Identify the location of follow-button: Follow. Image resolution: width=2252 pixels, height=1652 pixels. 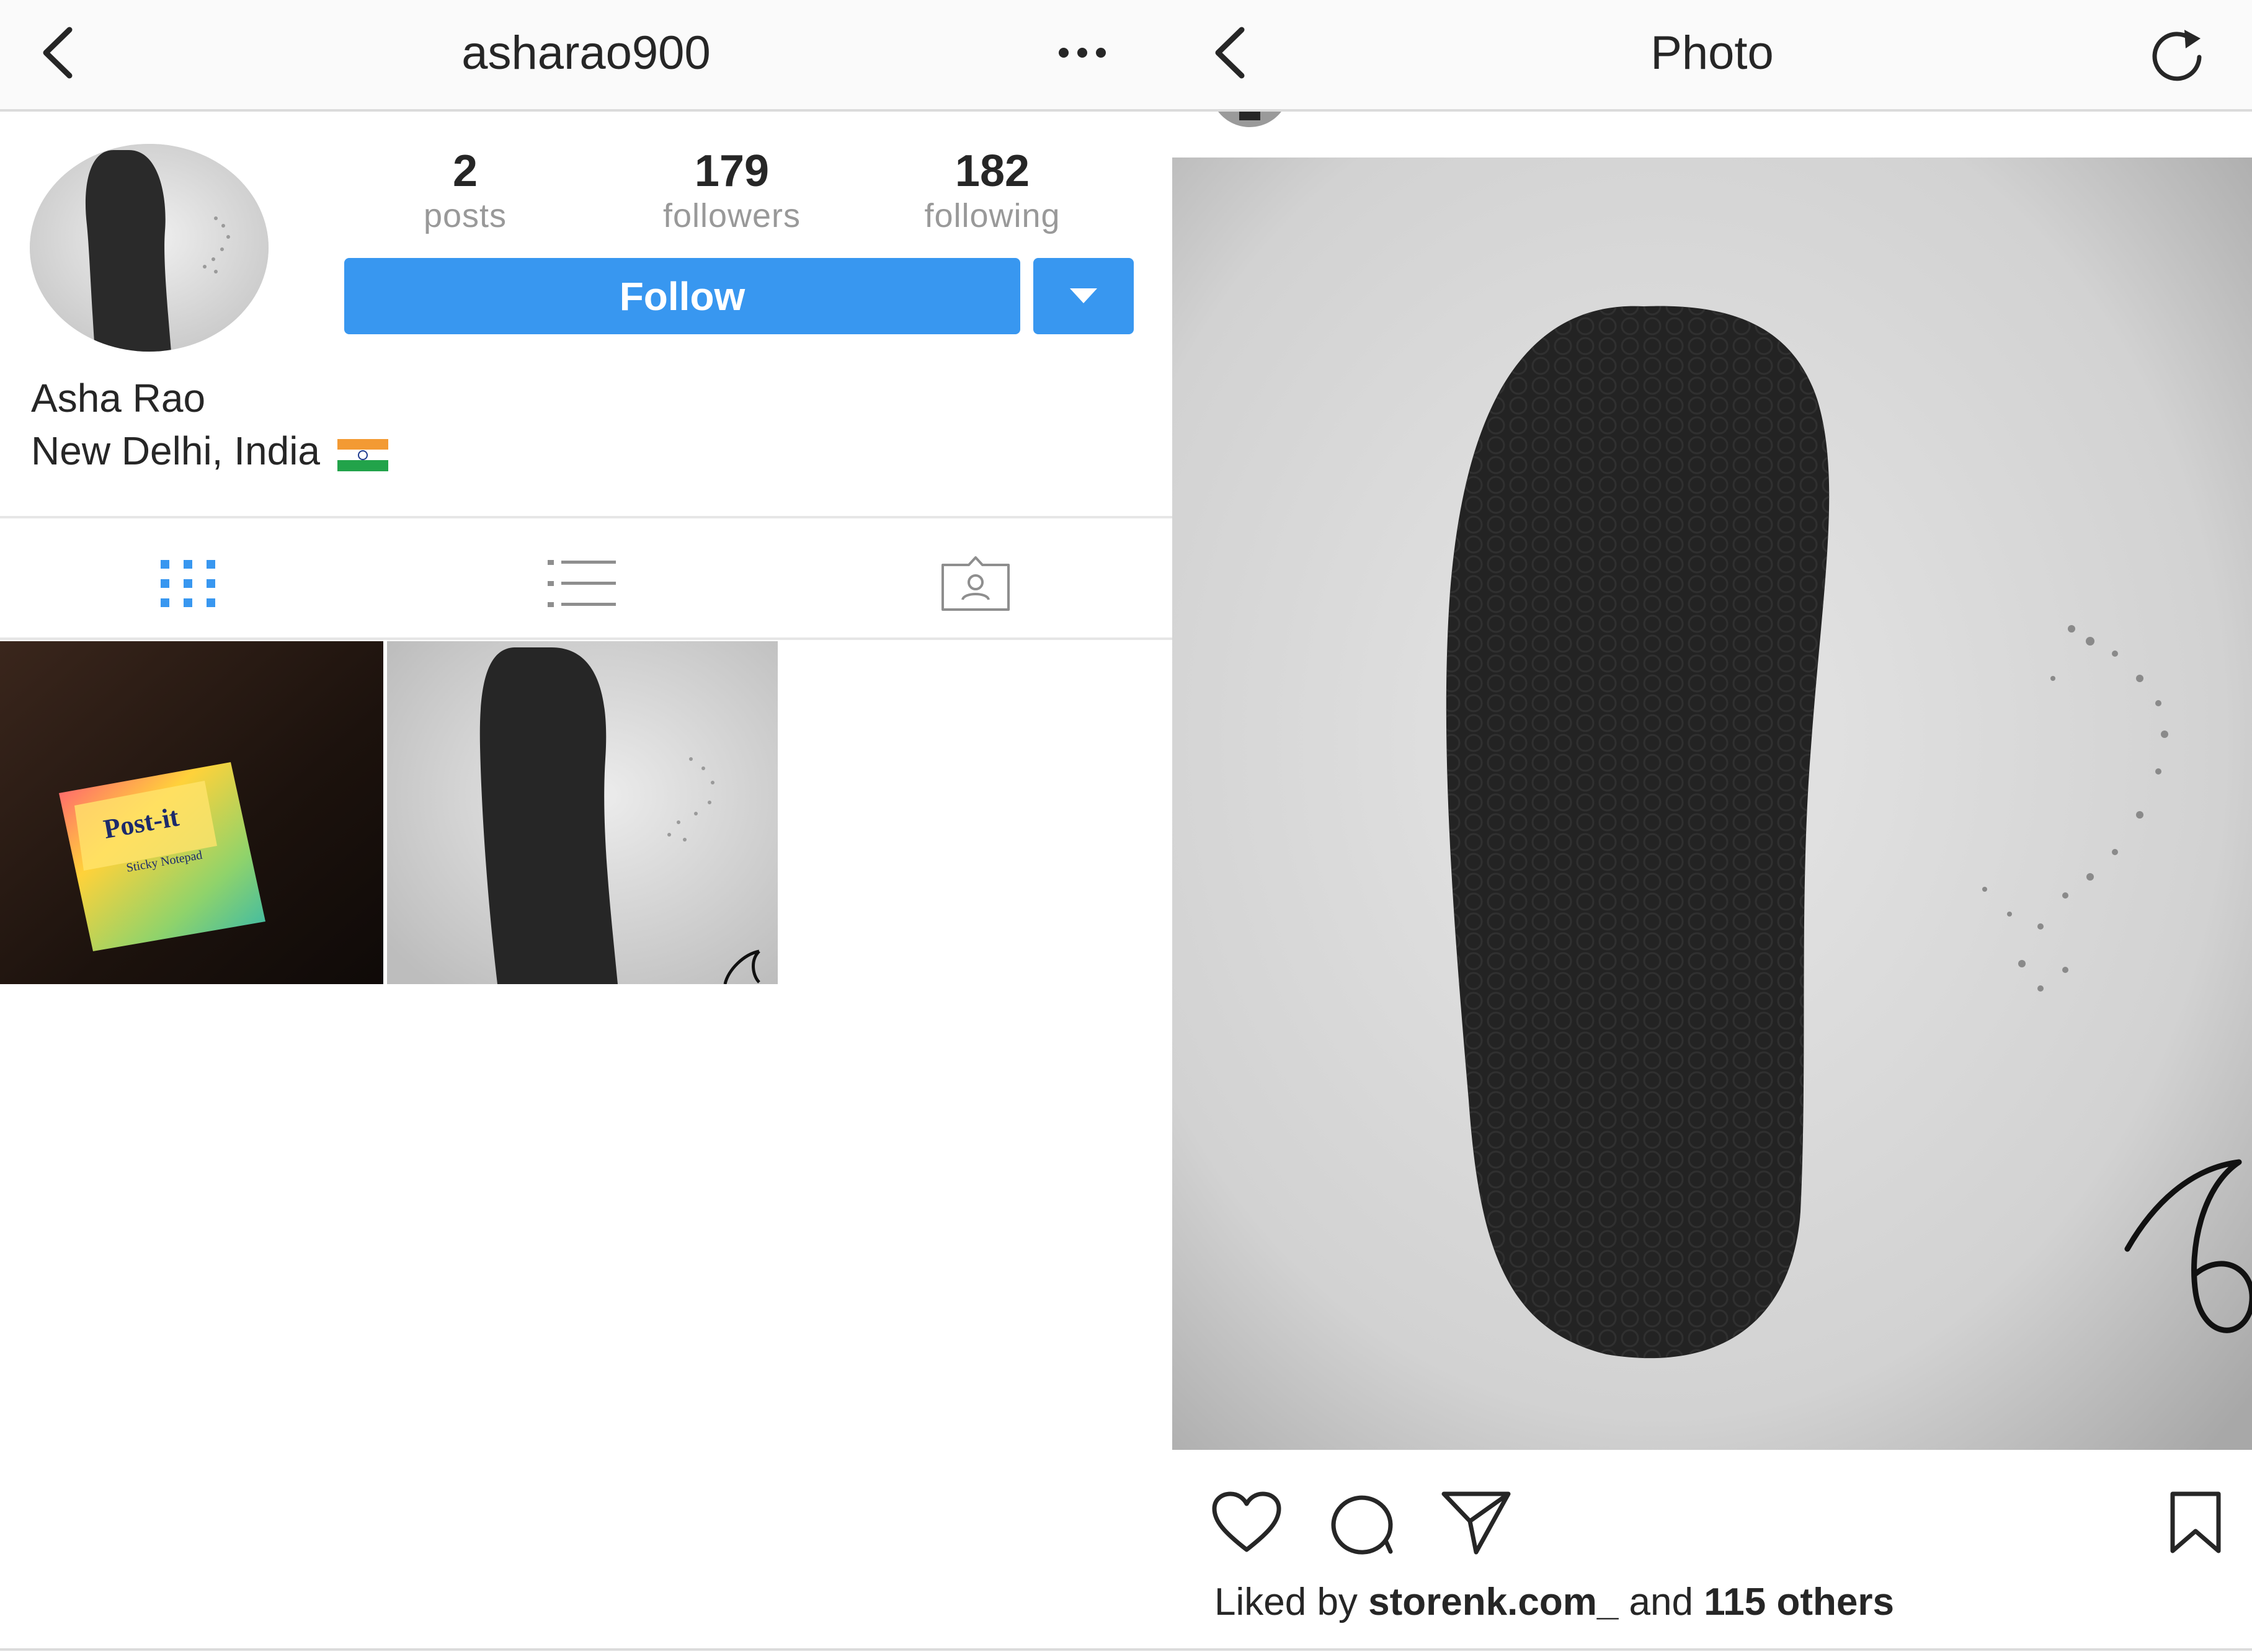
(682, 296).